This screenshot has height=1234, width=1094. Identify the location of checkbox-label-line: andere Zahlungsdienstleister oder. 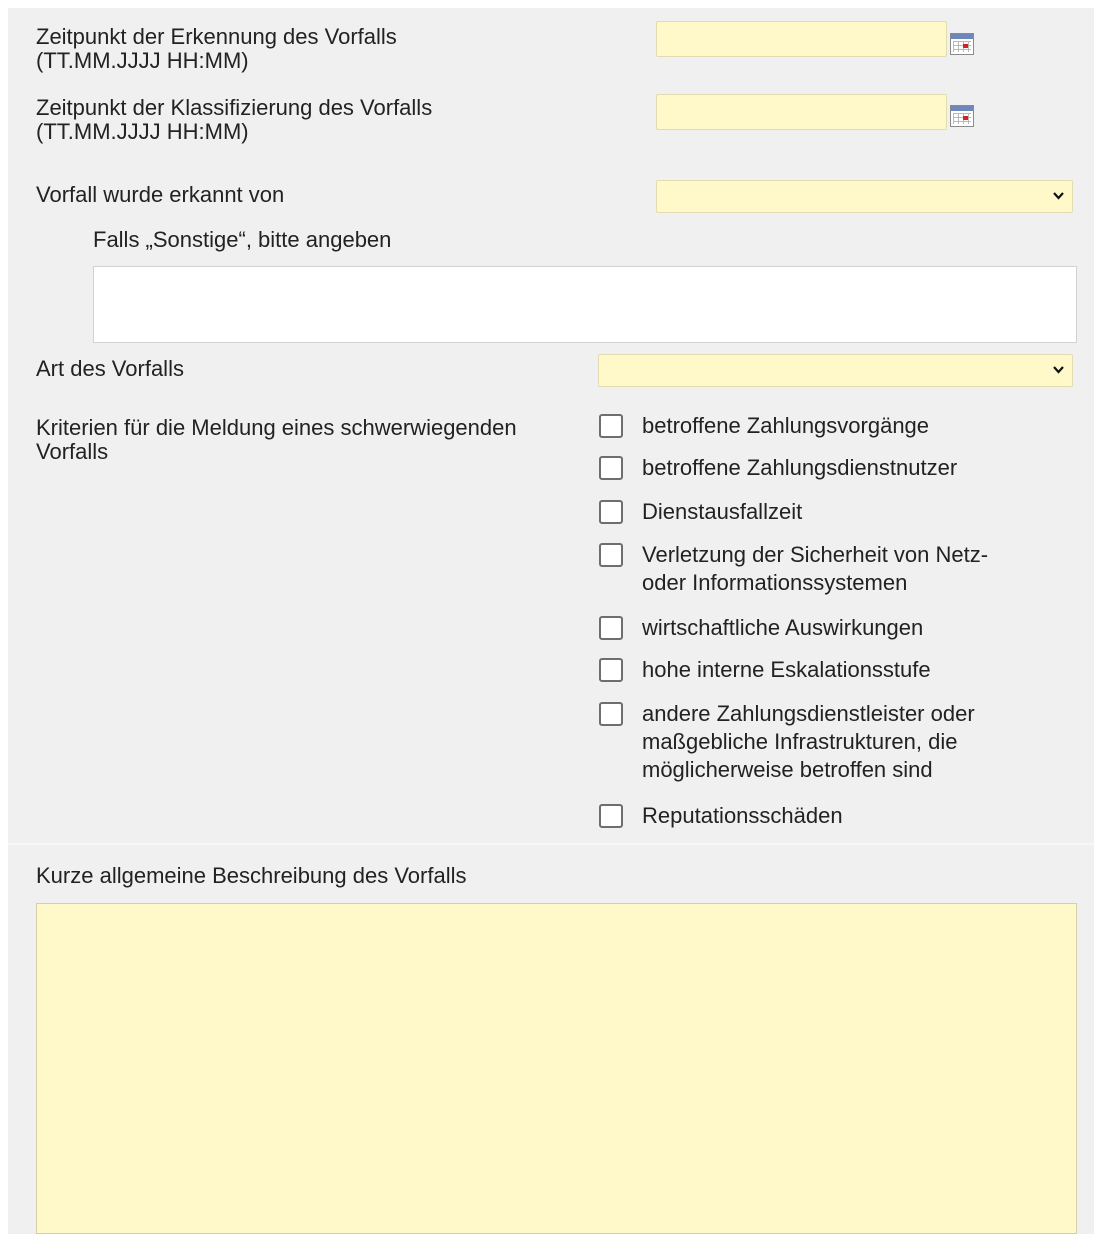
(808, 713).